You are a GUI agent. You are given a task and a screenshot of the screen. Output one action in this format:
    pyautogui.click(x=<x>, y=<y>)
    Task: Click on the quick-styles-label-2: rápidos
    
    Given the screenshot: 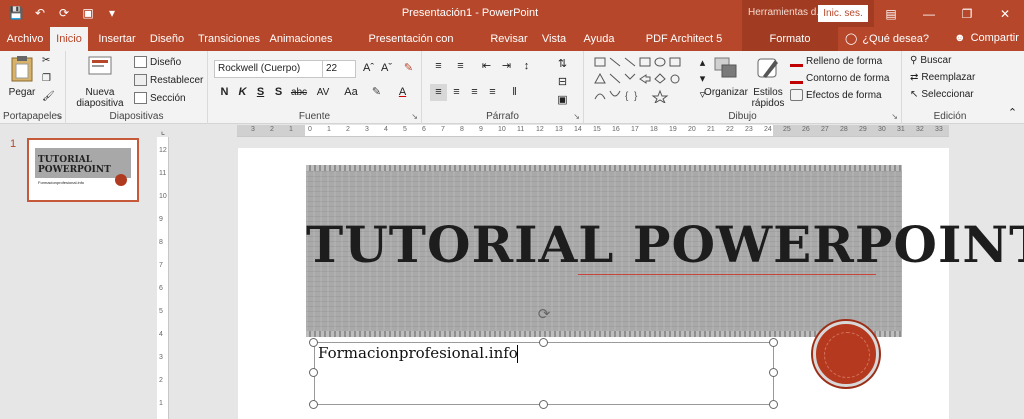 What is the action you would take?
    pyautogui.click(x=768, y=103)
    